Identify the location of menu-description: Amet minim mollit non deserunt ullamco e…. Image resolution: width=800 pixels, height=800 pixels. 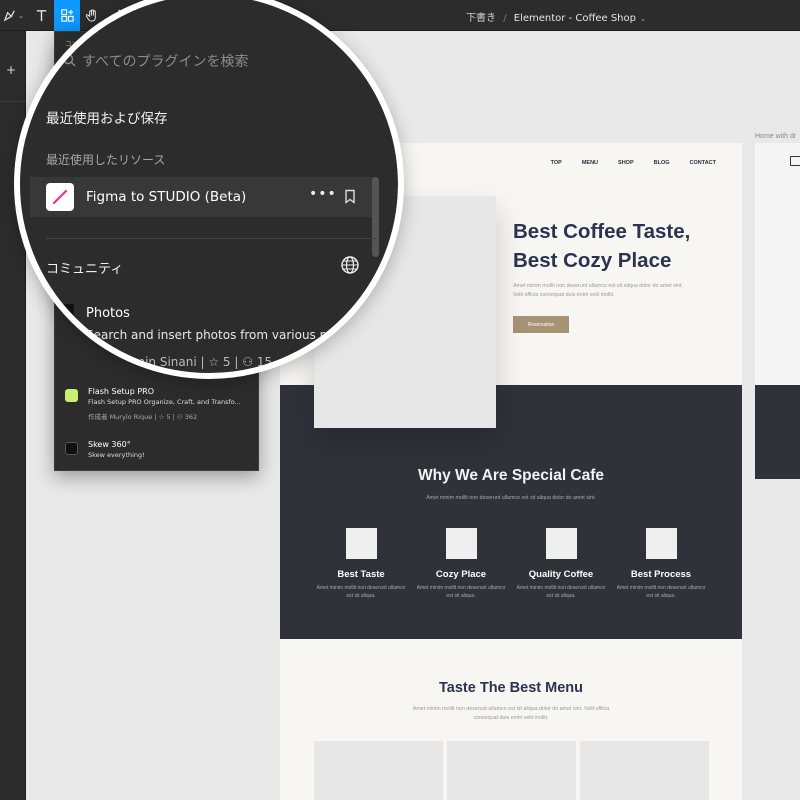
(511, 713).